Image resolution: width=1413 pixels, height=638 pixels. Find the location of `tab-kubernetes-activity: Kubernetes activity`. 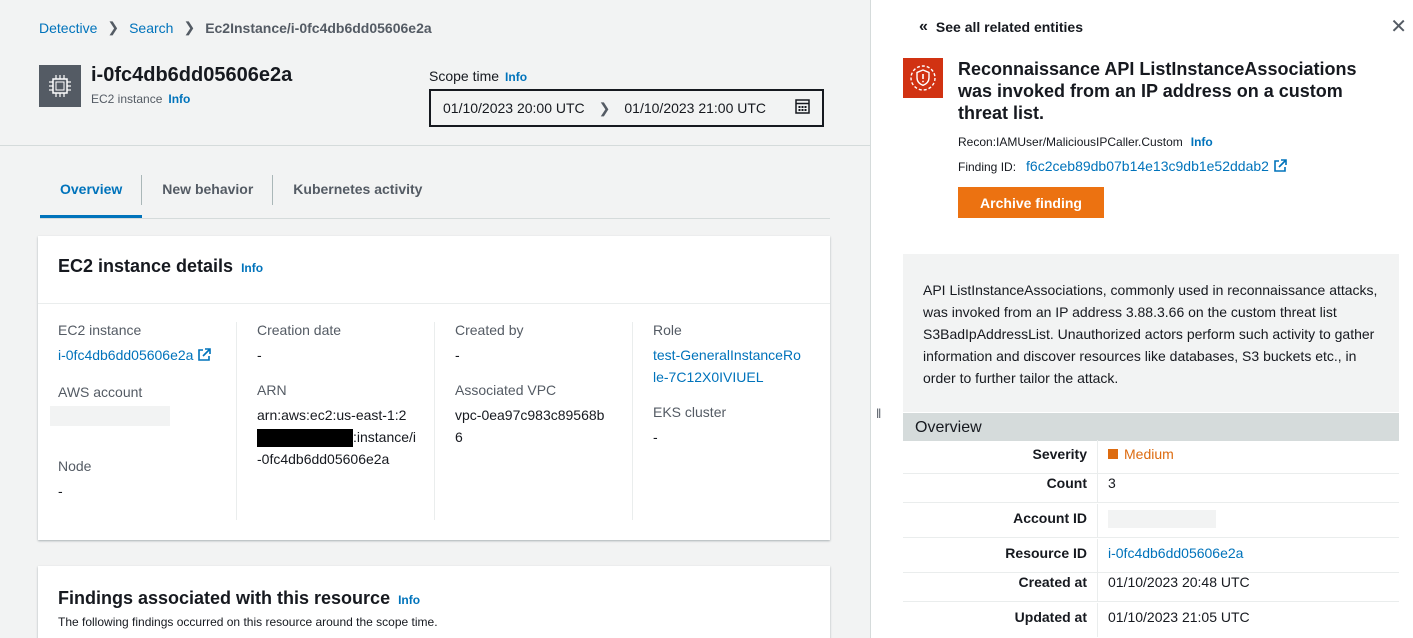

tab-kubernetes-activity: Kubernetes activity is located at coordinates (357, 195).